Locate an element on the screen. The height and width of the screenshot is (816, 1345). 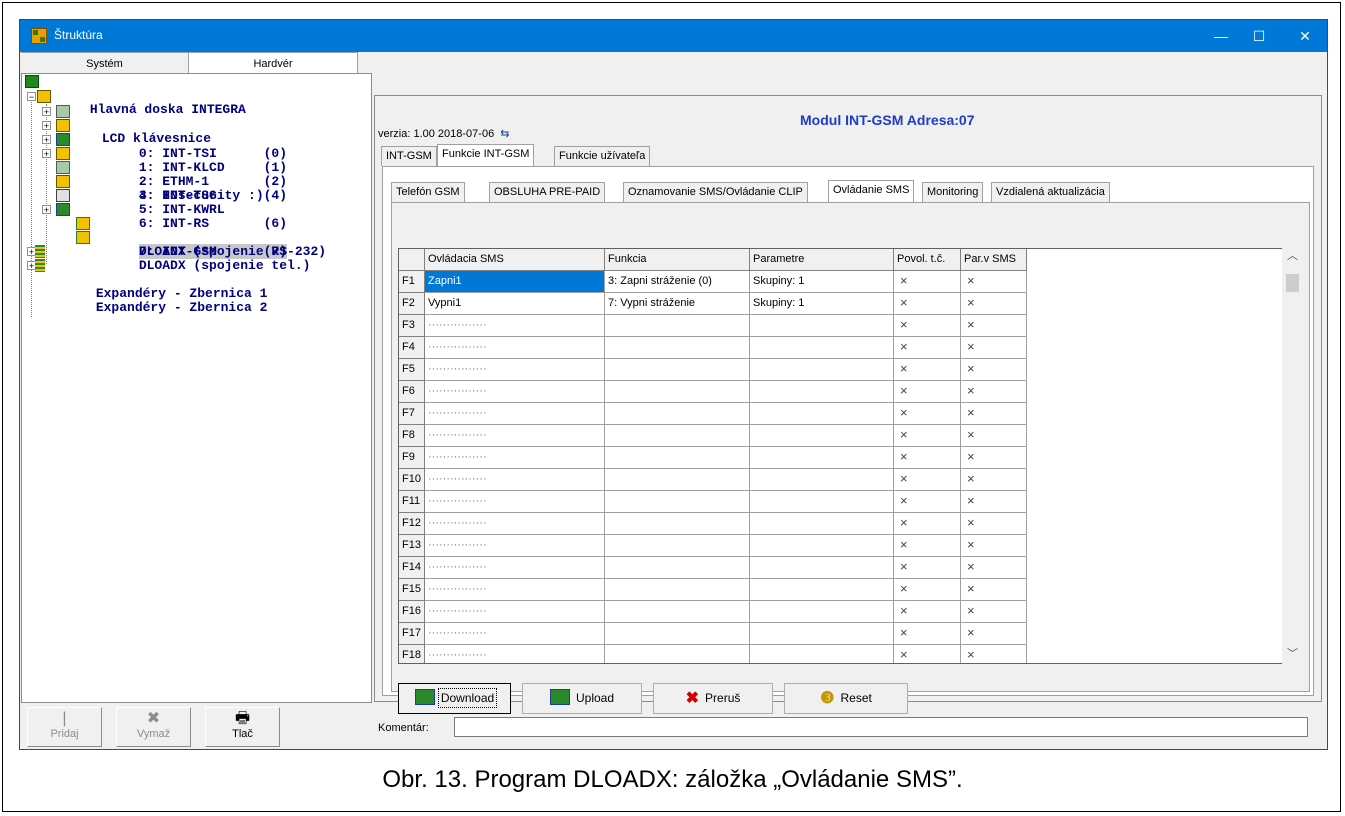
print-button: 🖶 Tlač is located at coordinates (242, 727).